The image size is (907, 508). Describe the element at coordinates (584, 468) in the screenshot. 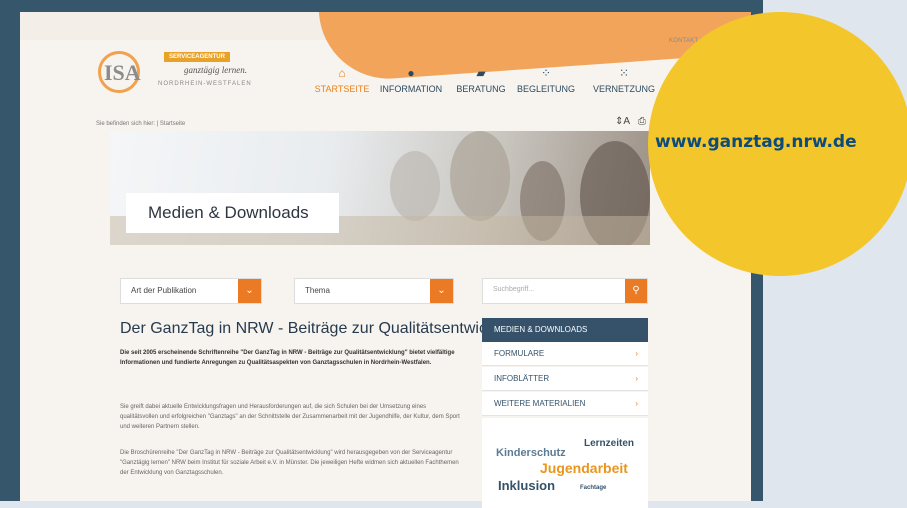

I see `tag-jugendarbeit: Jugendarbeit` at that location.